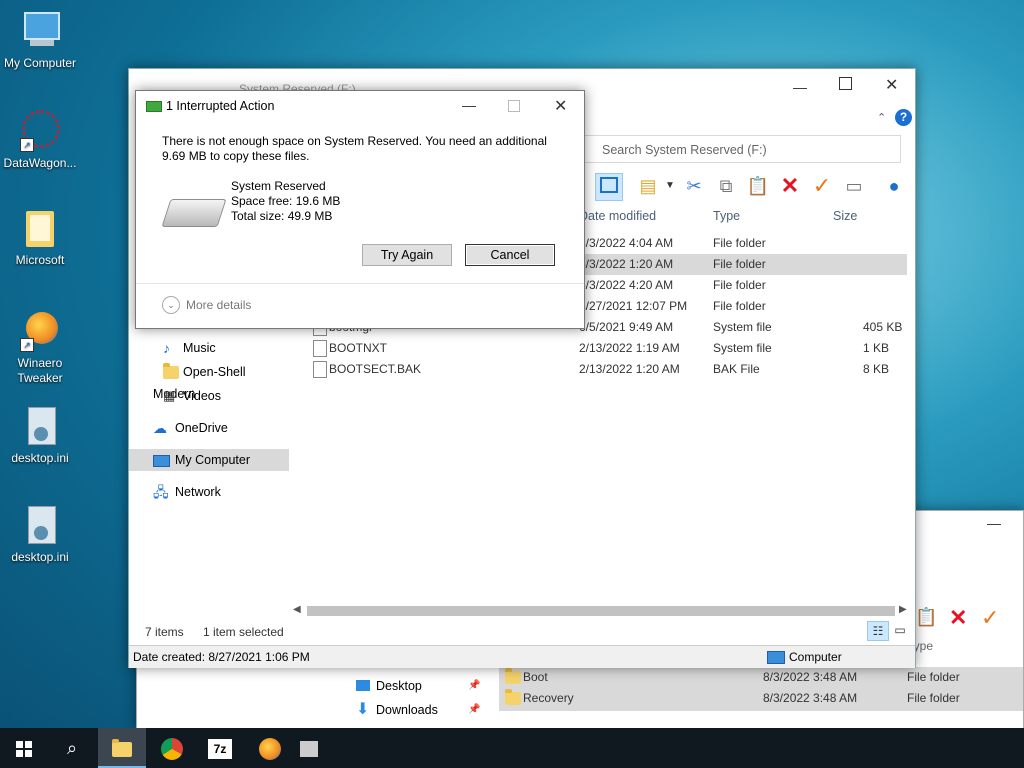 The height and width of the screenshot is (768, 1024). I want to click on back-nav-lower: Desktop 📌 ⬇ Downloads 📌, so click(411, 697).